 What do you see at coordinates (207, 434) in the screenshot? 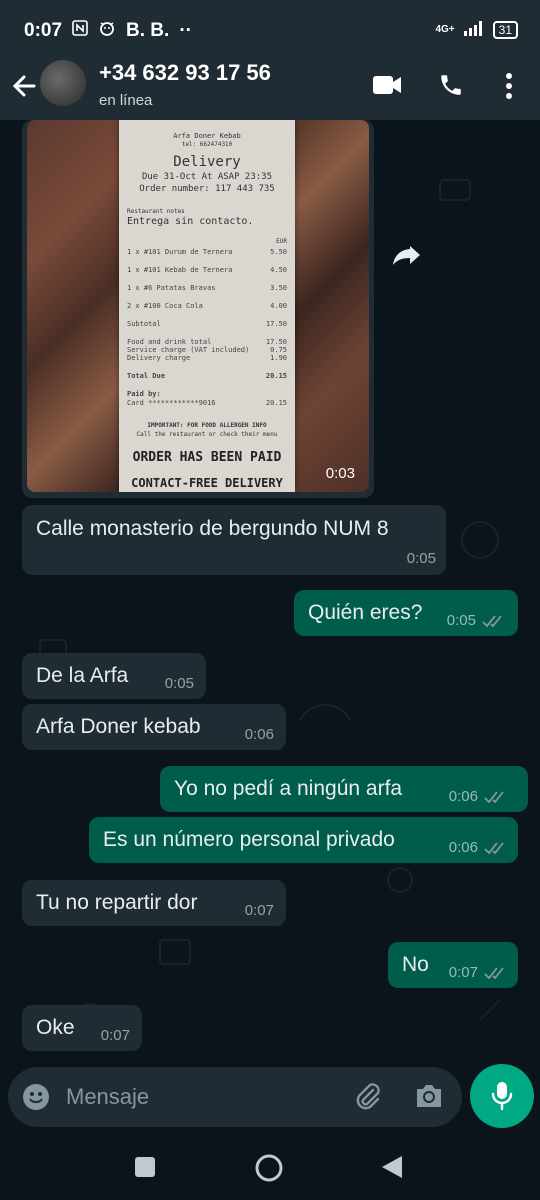
I see `receipt-allergen2: Call the restaurant or check their menu` at bounding box center [207, 434].